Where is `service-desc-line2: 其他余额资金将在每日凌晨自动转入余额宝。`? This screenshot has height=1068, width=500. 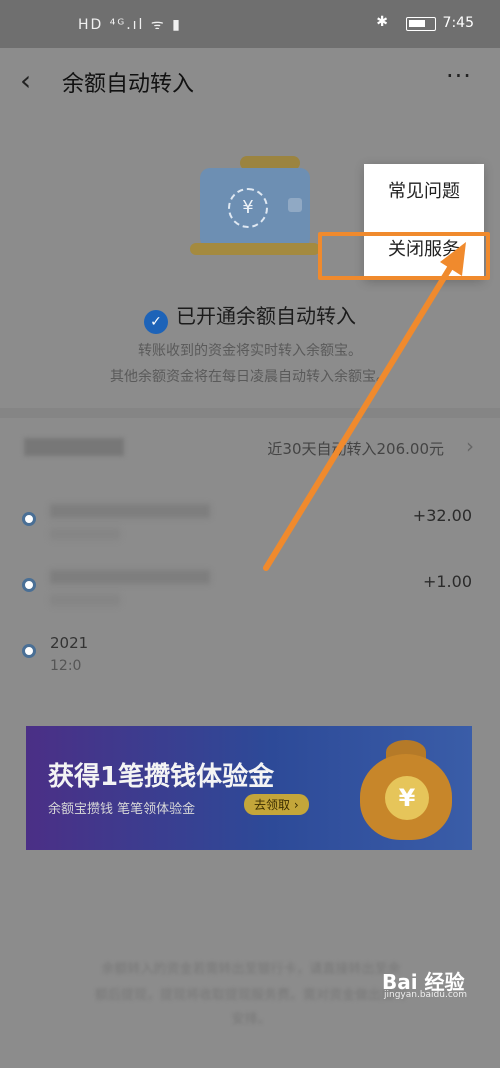
service-desc-line2: 其他余额资金将在每日凌晨自动转入余额宝。 is located at coordinates (250, 377).